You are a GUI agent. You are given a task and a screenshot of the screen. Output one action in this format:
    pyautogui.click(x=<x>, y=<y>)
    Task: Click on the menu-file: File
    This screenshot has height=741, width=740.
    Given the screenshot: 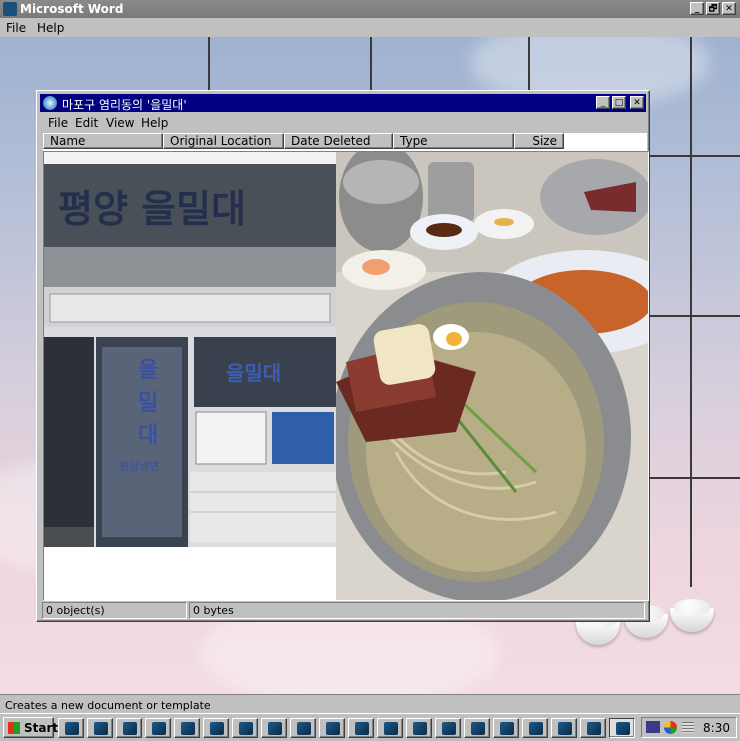 What is the action you would take?
    pyautogui.click(x=16, y=28)
    